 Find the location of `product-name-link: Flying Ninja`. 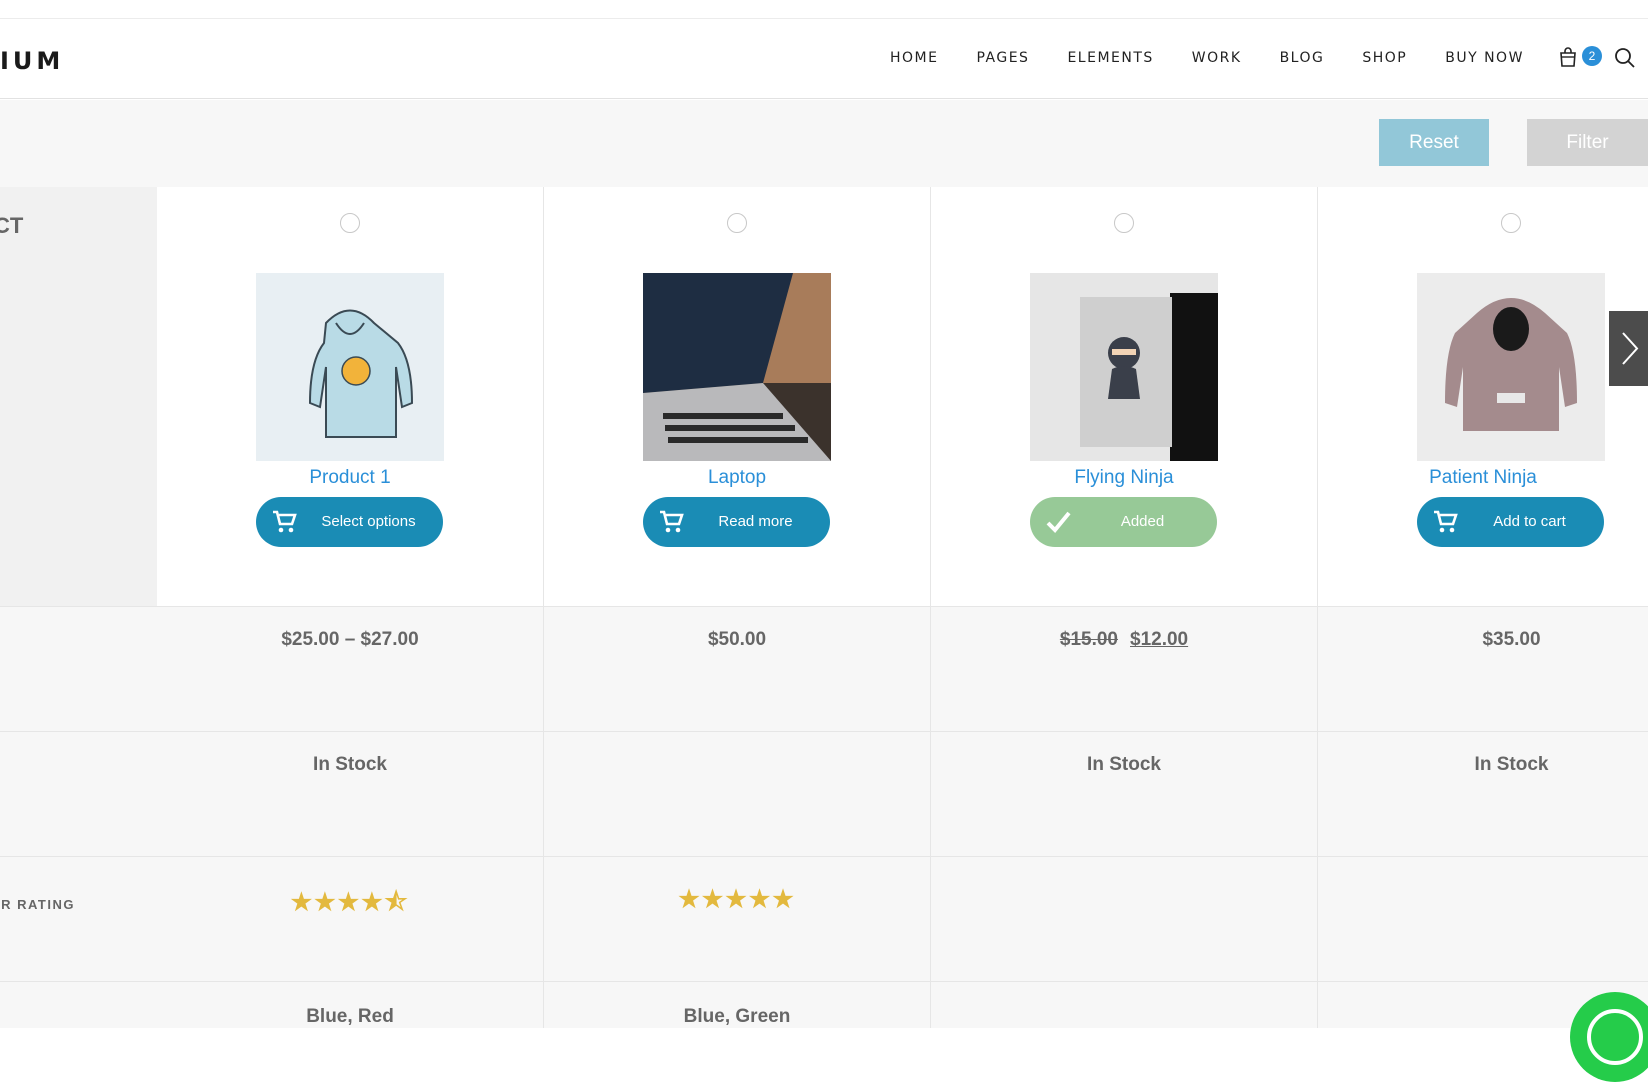

product-name-link: Flying Ninja is located at coordinates (1124, 478).